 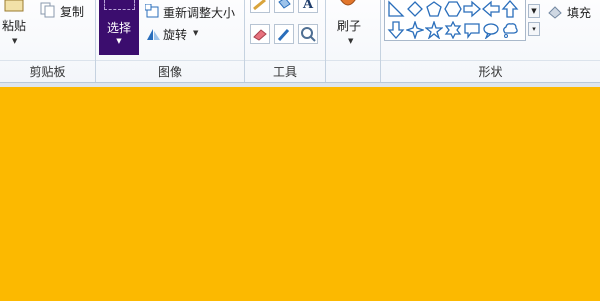 I want to click on eraser-tool, so click(x=260, y=34).